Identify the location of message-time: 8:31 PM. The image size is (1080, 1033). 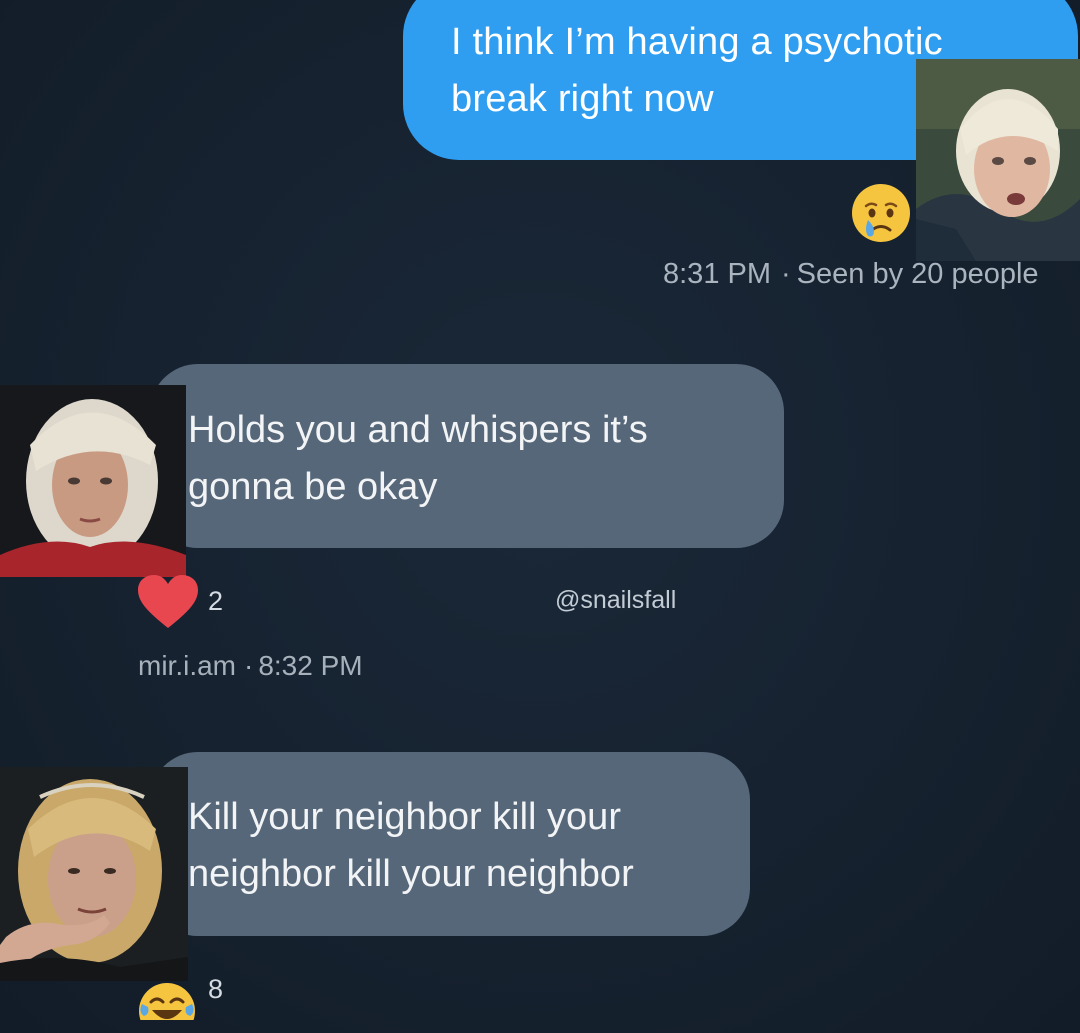
(717, 274).